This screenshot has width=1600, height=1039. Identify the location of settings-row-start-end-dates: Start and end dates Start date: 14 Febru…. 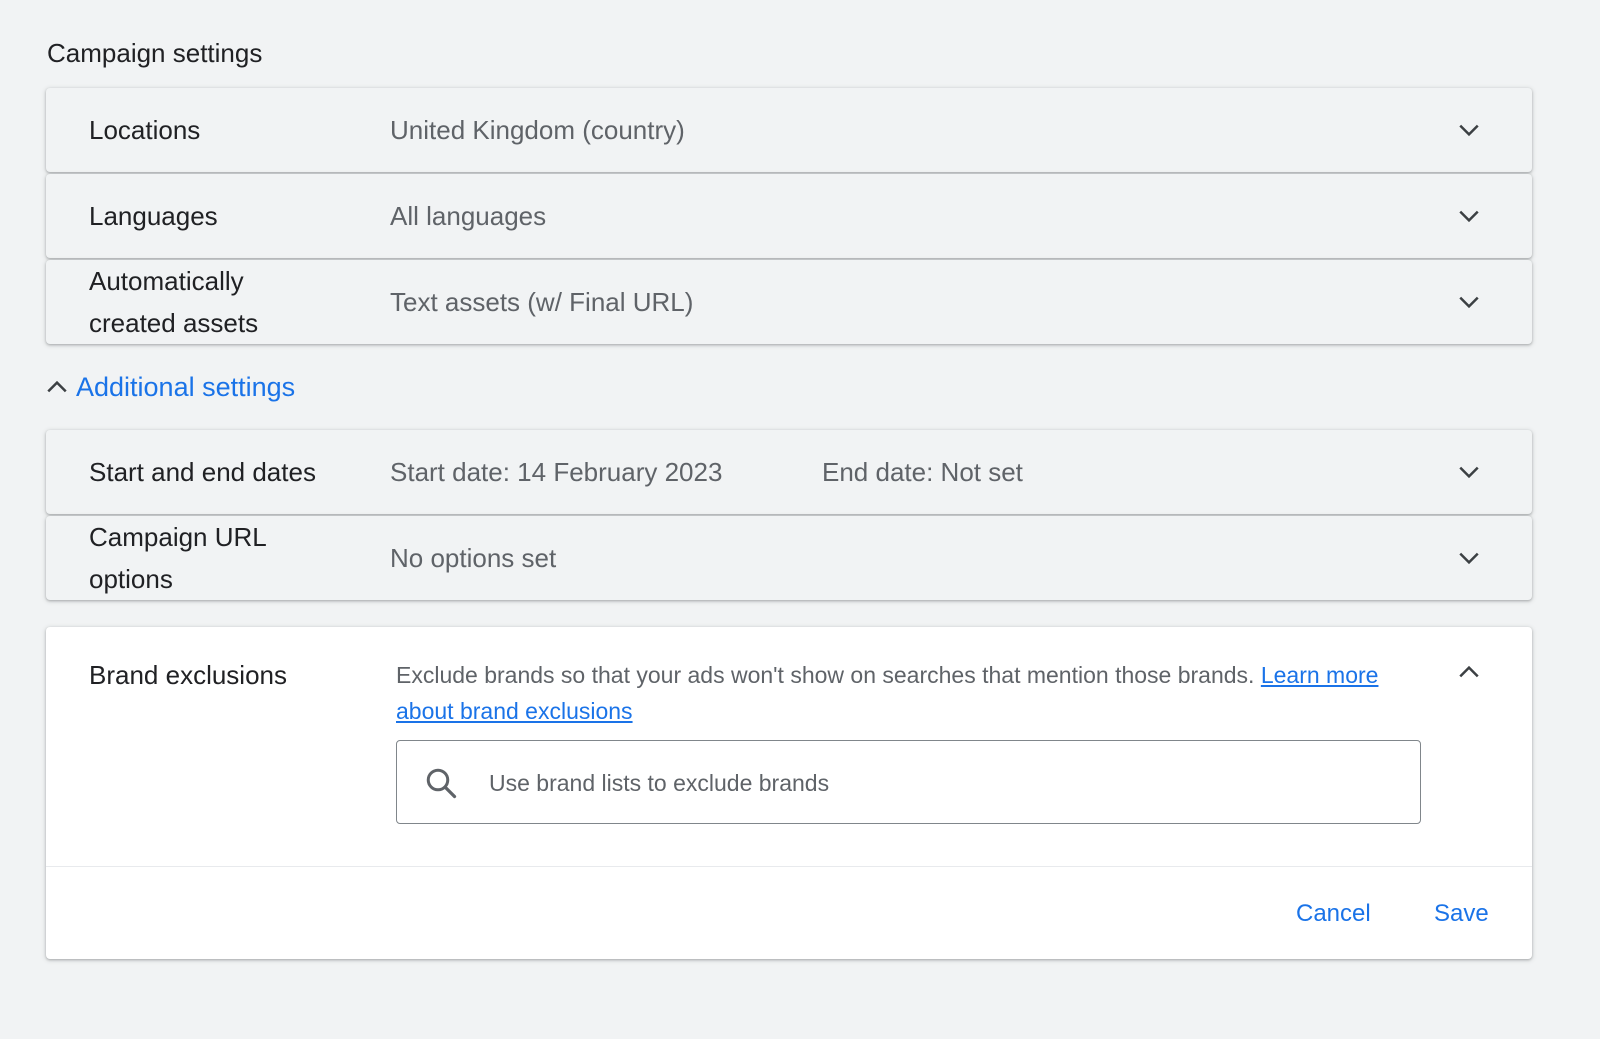
(789, 472).